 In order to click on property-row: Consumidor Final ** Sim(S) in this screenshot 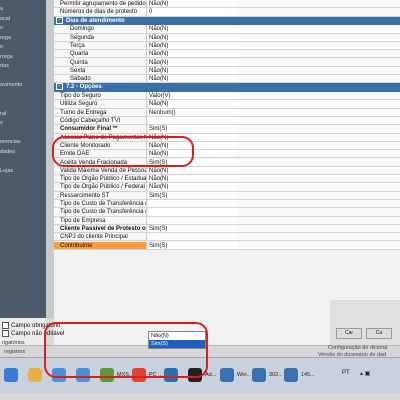, I will do `click(227, 129)`.